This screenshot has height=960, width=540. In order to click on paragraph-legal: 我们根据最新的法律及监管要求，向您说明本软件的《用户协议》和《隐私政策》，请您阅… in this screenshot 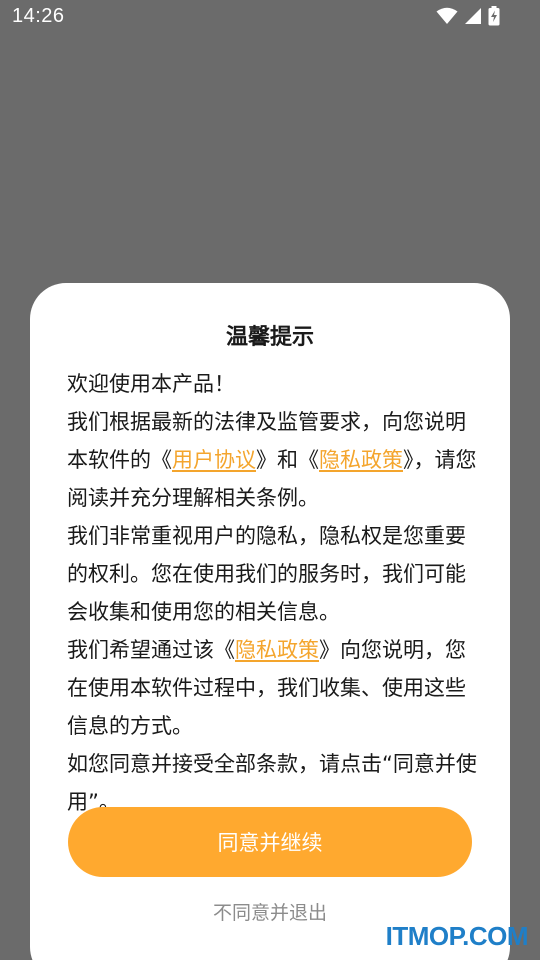, I will do `click(273, 460)`.